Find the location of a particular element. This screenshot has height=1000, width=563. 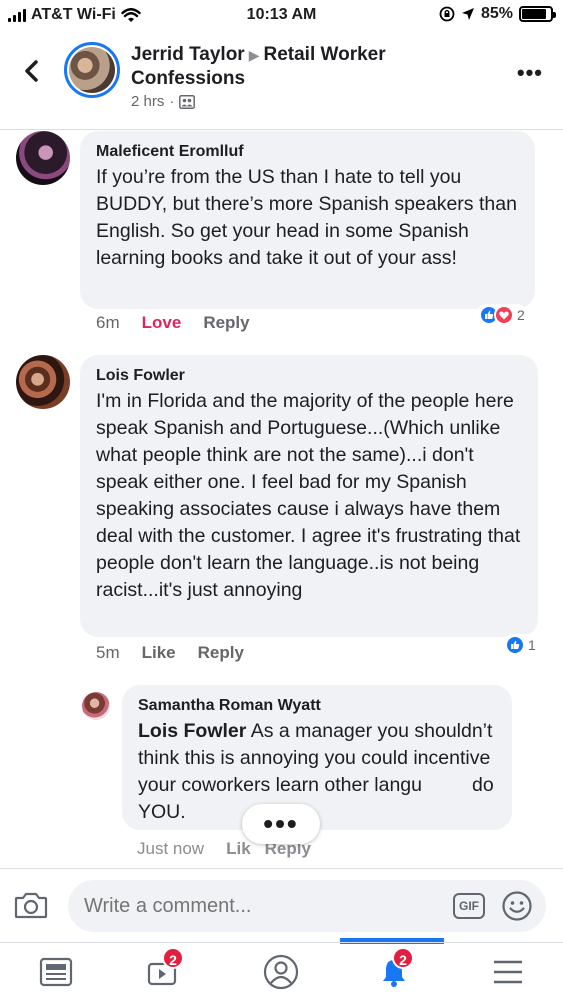

orientation-lock-icon is located at coordinates (447, 14).